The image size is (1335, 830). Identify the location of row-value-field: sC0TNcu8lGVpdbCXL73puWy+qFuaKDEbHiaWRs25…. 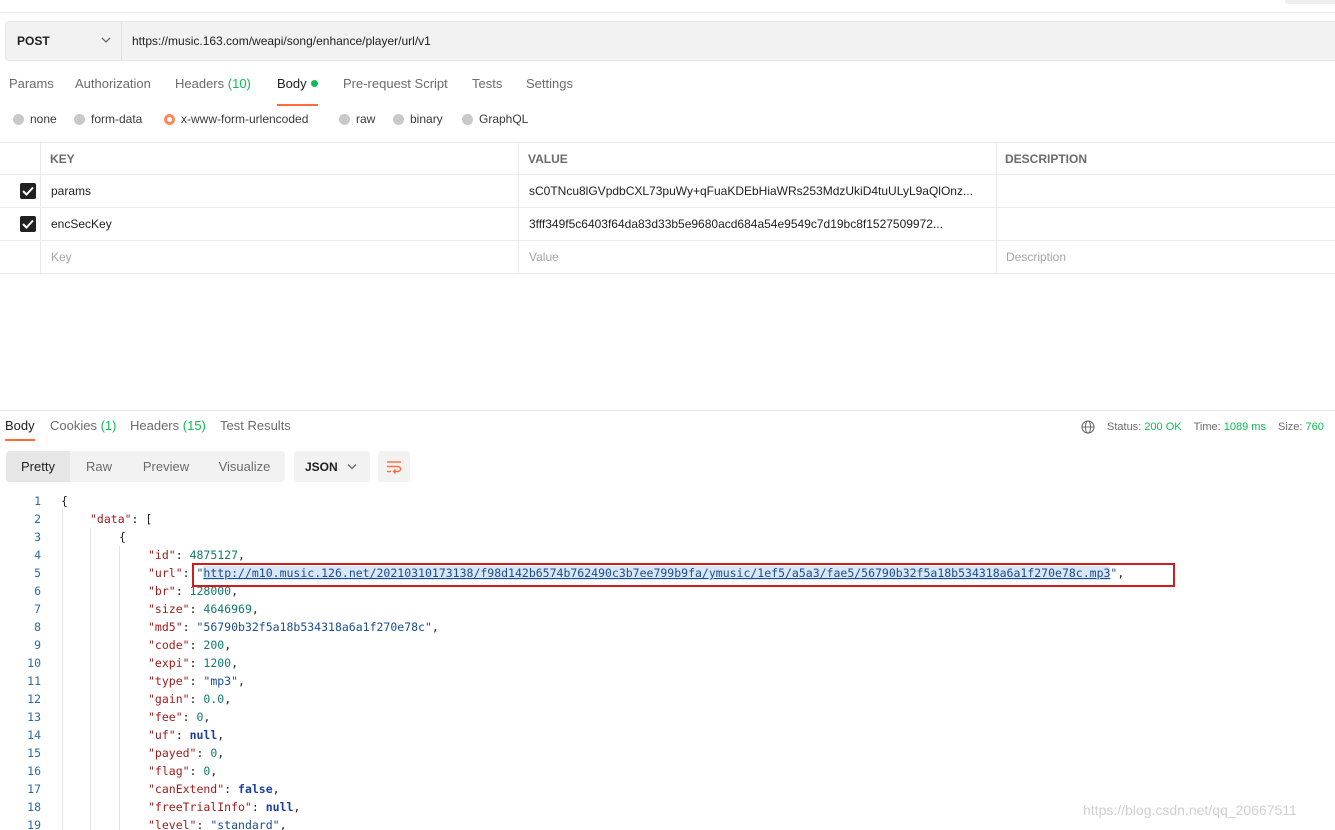
(760, 191).